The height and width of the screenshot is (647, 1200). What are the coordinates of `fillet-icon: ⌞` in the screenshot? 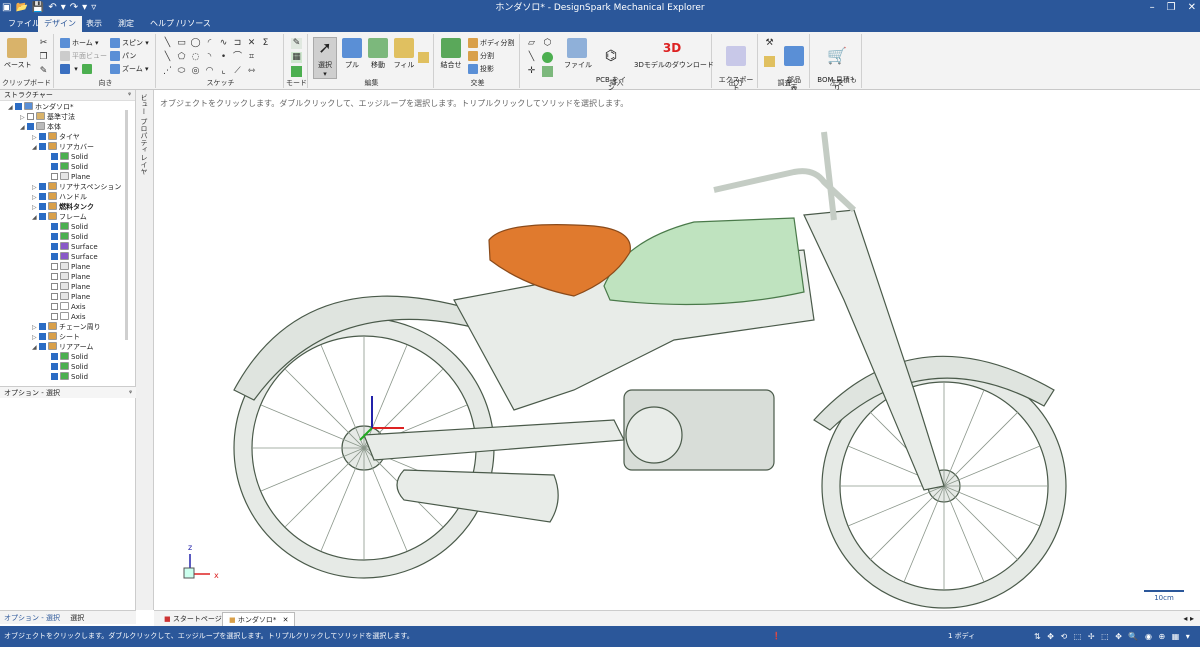 It's located at (223, 71).